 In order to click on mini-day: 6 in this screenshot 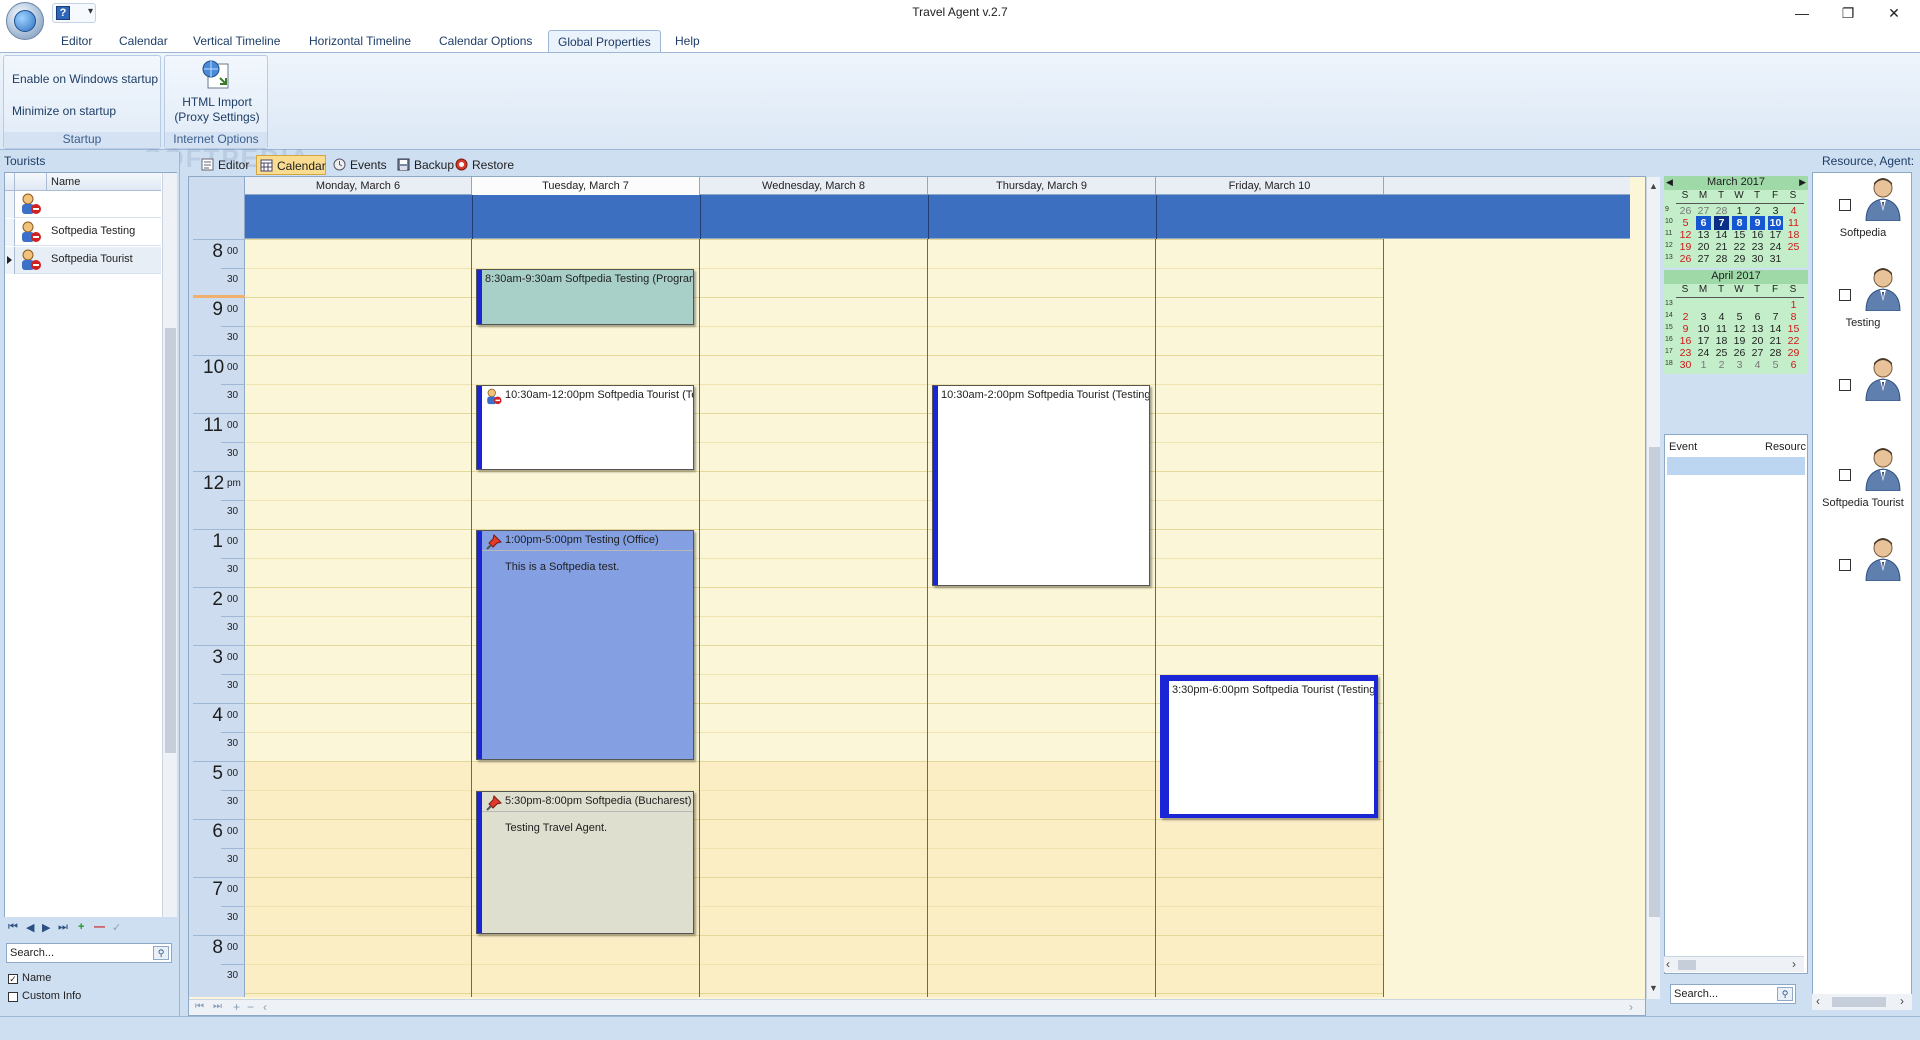, I will do `click(1793, 365)`.